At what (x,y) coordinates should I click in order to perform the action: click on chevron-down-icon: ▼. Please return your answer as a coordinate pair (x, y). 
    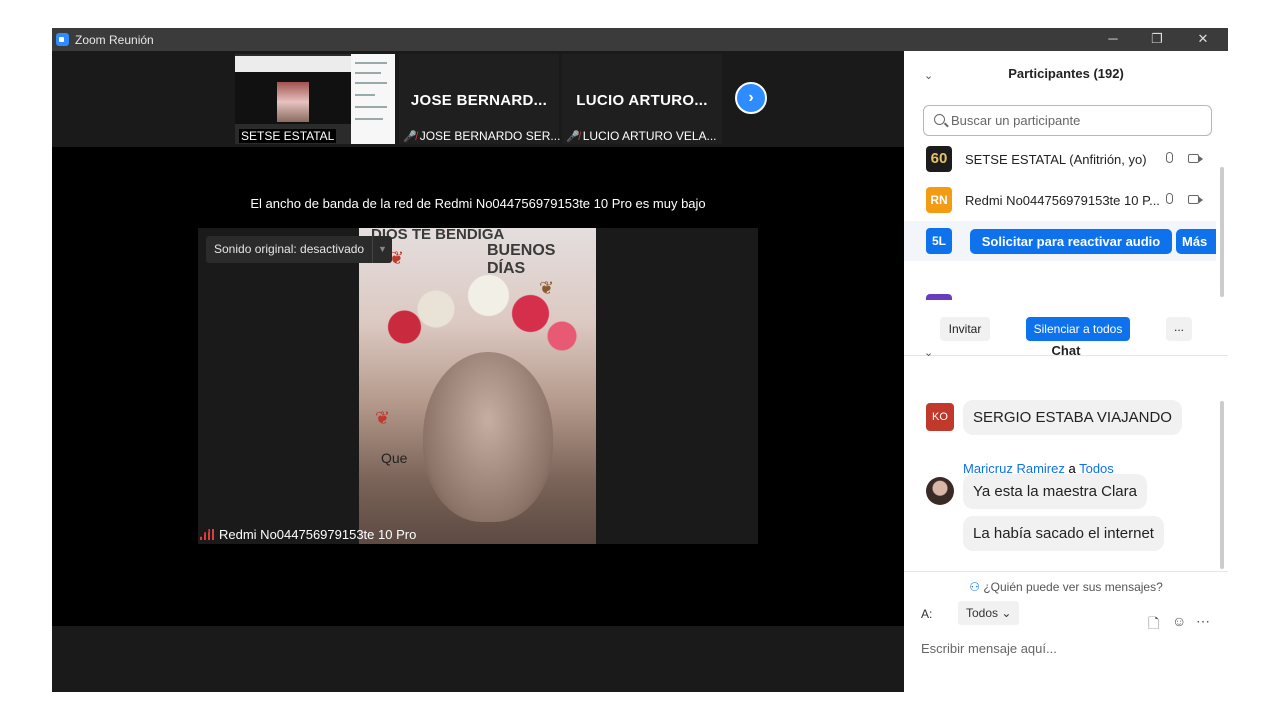
    Looking at the image, I should click on (382, 249).